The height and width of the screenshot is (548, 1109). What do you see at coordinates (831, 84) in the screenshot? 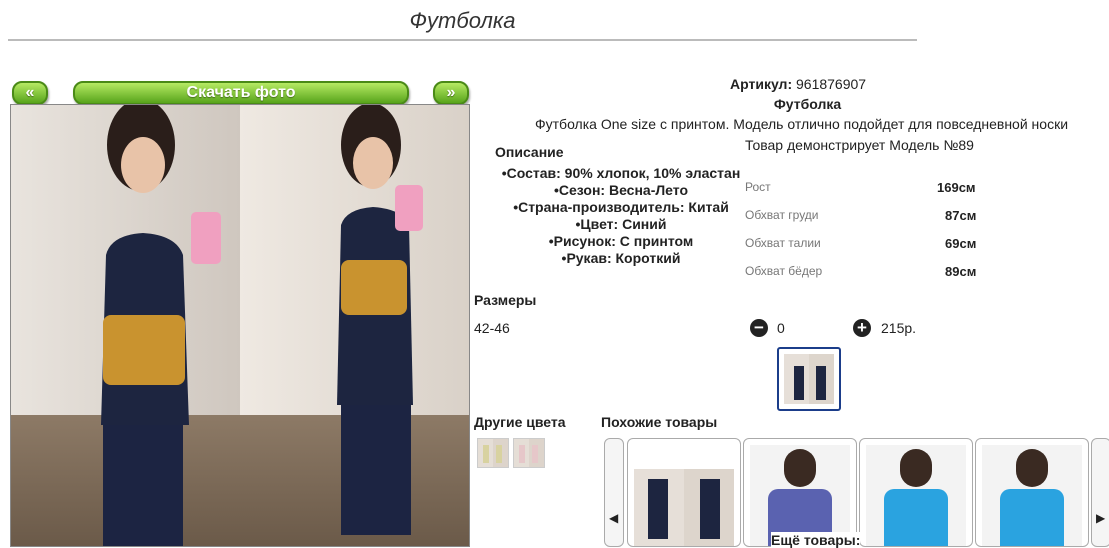
I see `article-value: 961876907` at bounding box center [831, 84].